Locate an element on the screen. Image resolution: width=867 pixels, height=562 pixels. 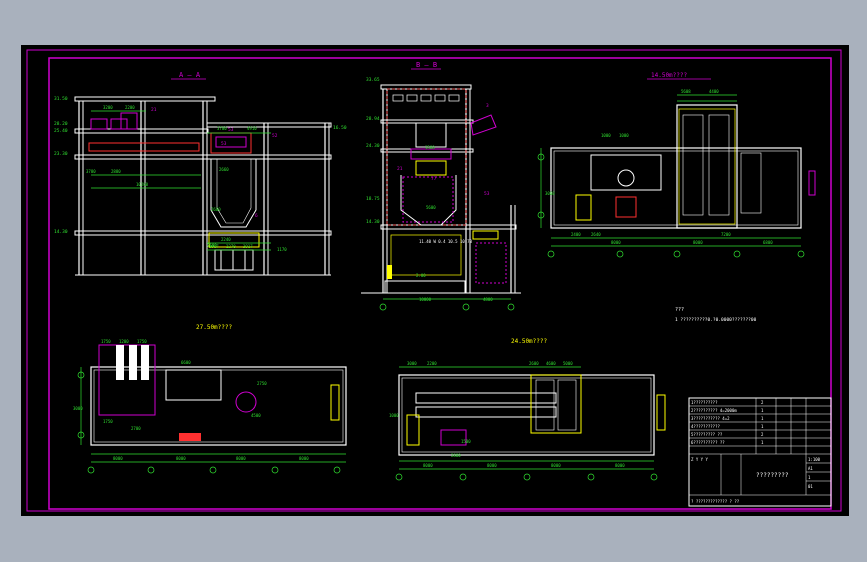
svg-text: 1?????????? is located at coordinates (704, 402).